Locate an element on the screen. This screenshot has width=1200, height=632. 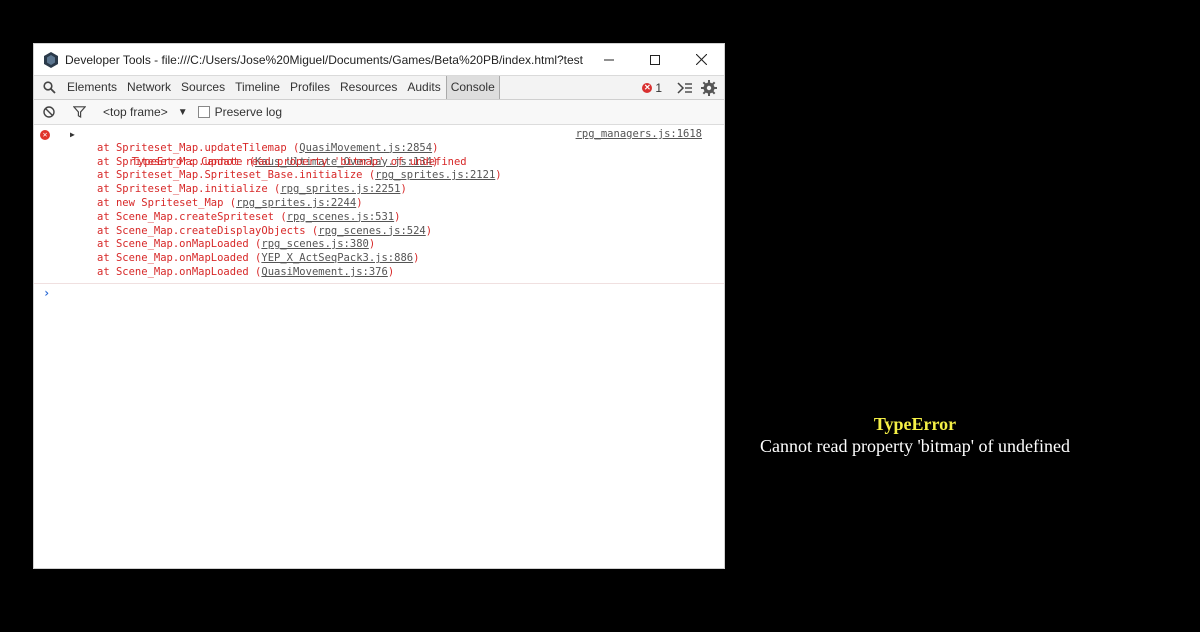
close-button is located at coordinates (701, 59).